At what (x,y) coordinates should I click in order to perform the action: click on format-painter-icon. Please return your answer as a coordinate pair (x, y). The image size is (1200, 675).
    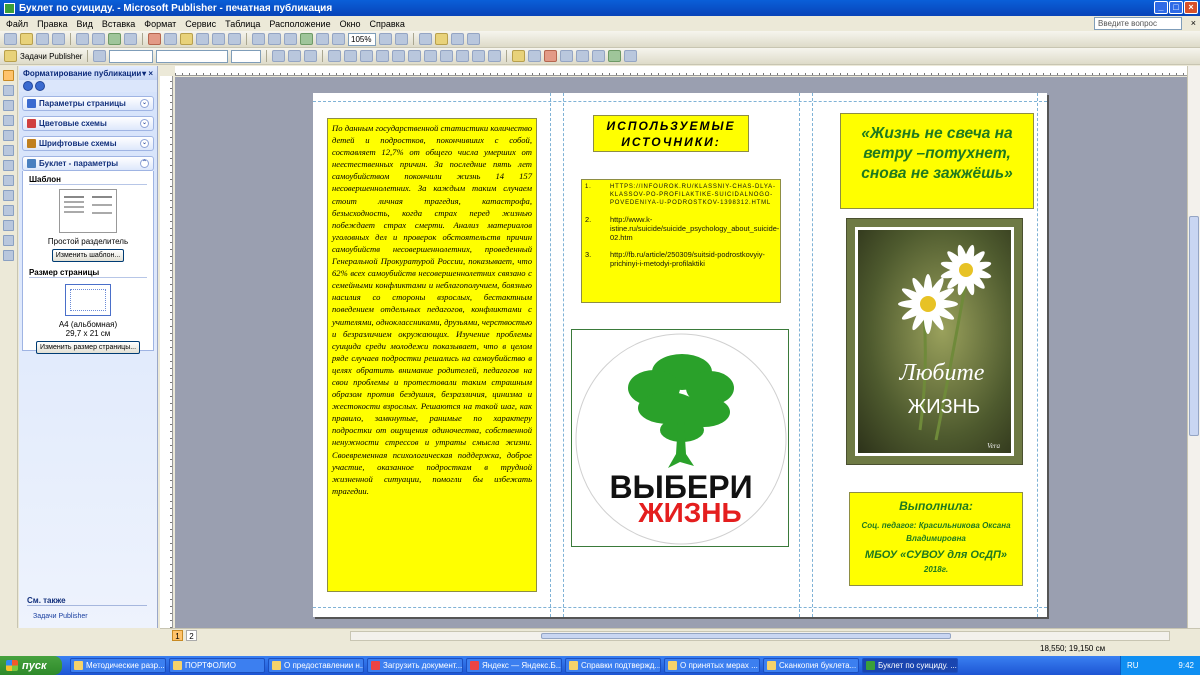
    Looking at the image, I should click on (202, 39).